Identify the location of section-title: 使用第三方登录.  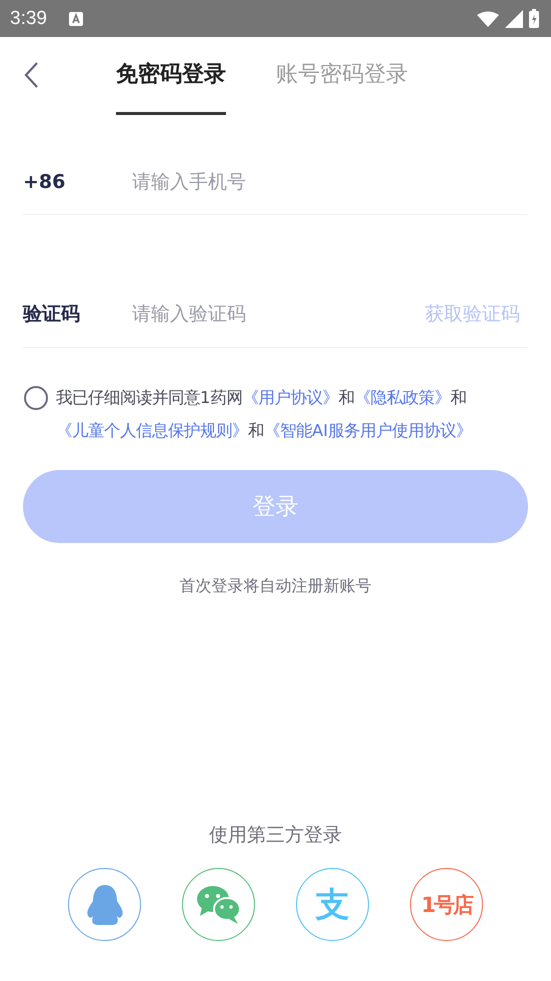
(275, 835).